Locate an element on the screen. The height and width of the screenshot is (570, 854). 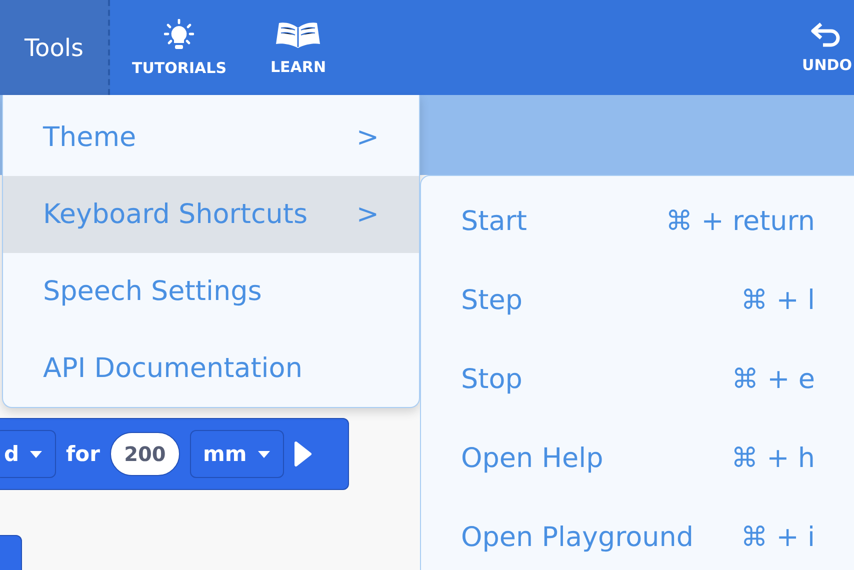
value-input: 200 is located at coordinates (145, 454).